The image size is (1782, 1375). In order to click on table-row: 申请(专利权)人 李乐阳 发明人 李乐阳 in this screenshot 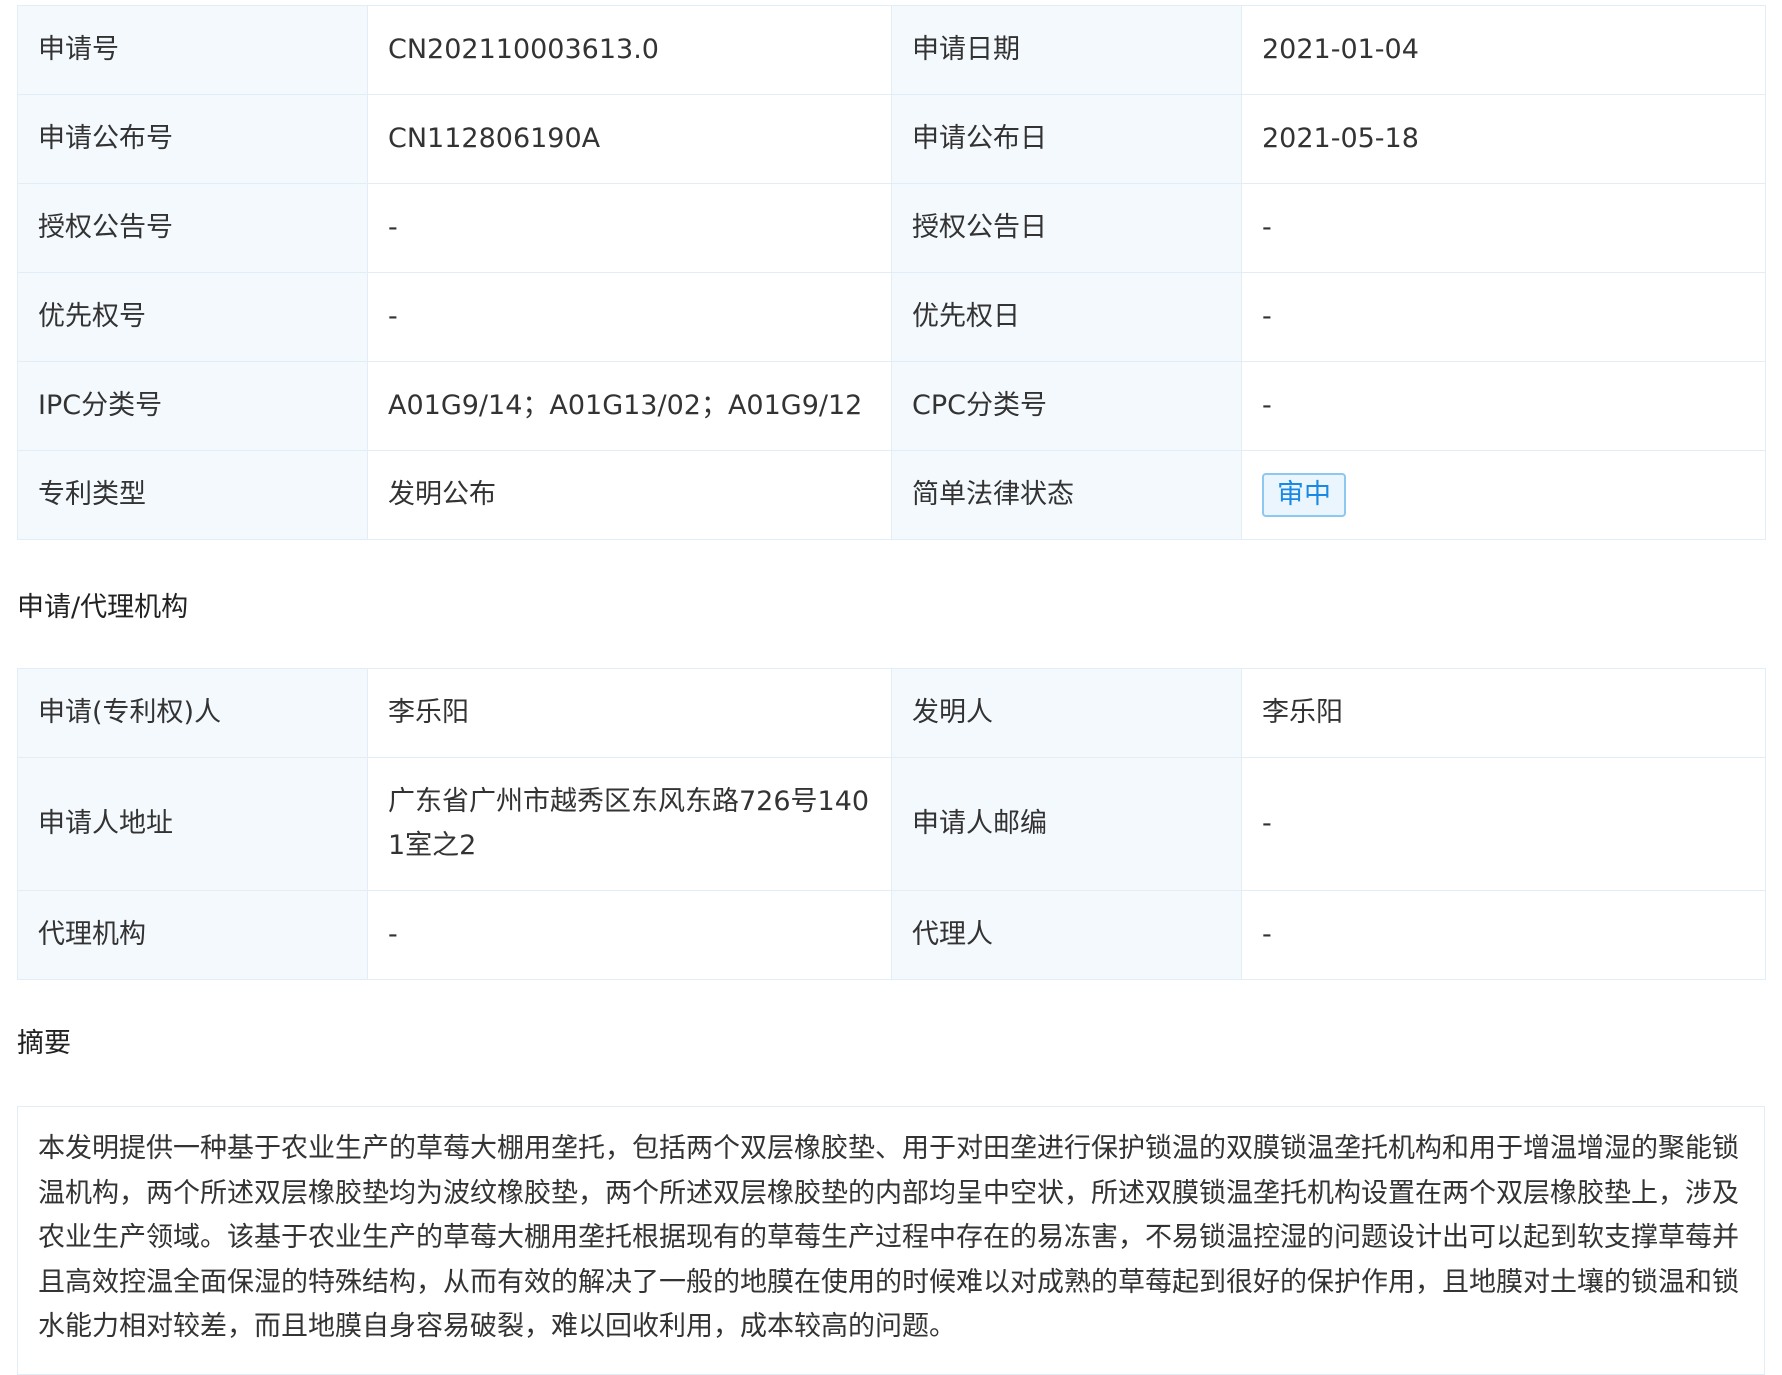, I will do `click(891, 713)`.